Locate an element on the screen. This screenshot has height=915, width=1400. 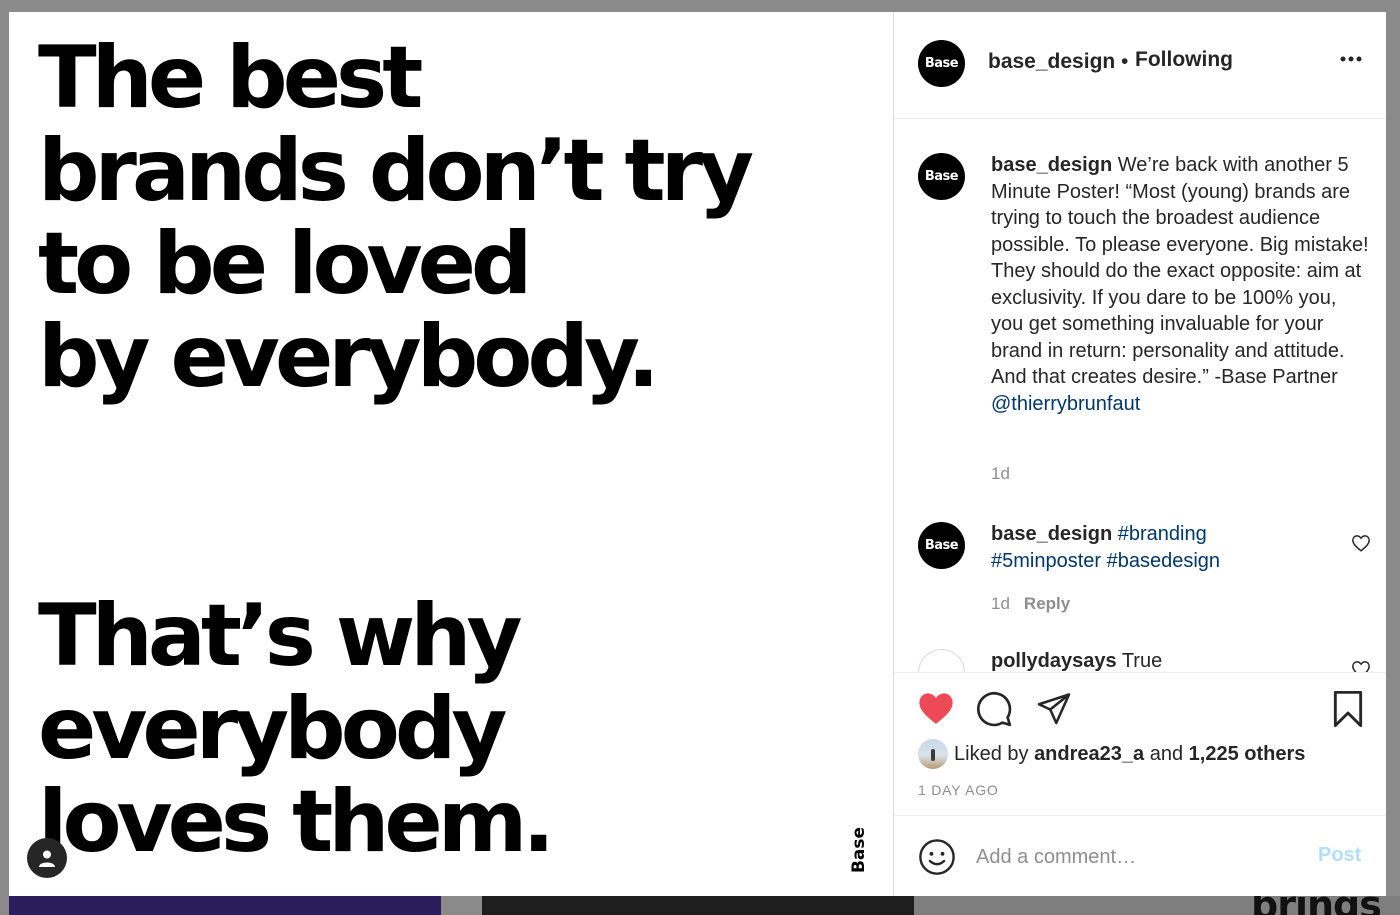
comment-text: True is located at coordinates (1142, 661).